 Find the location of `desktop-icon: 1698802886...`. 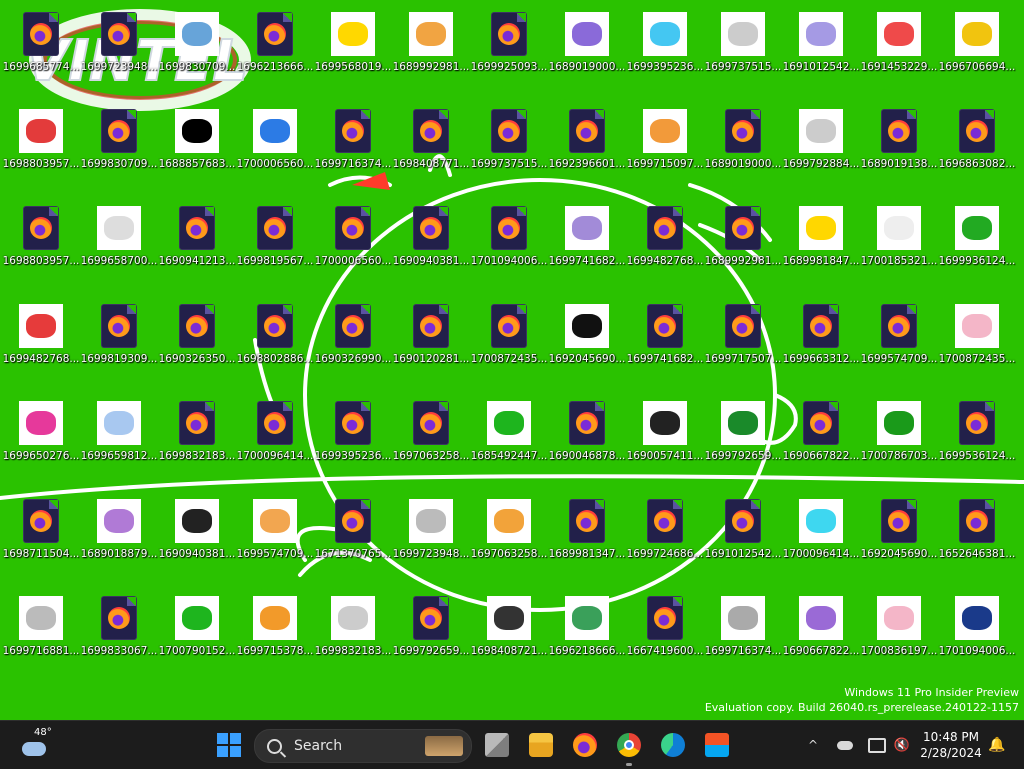

desktop-icon: 1698802886... is located at coordinates (275, 342).